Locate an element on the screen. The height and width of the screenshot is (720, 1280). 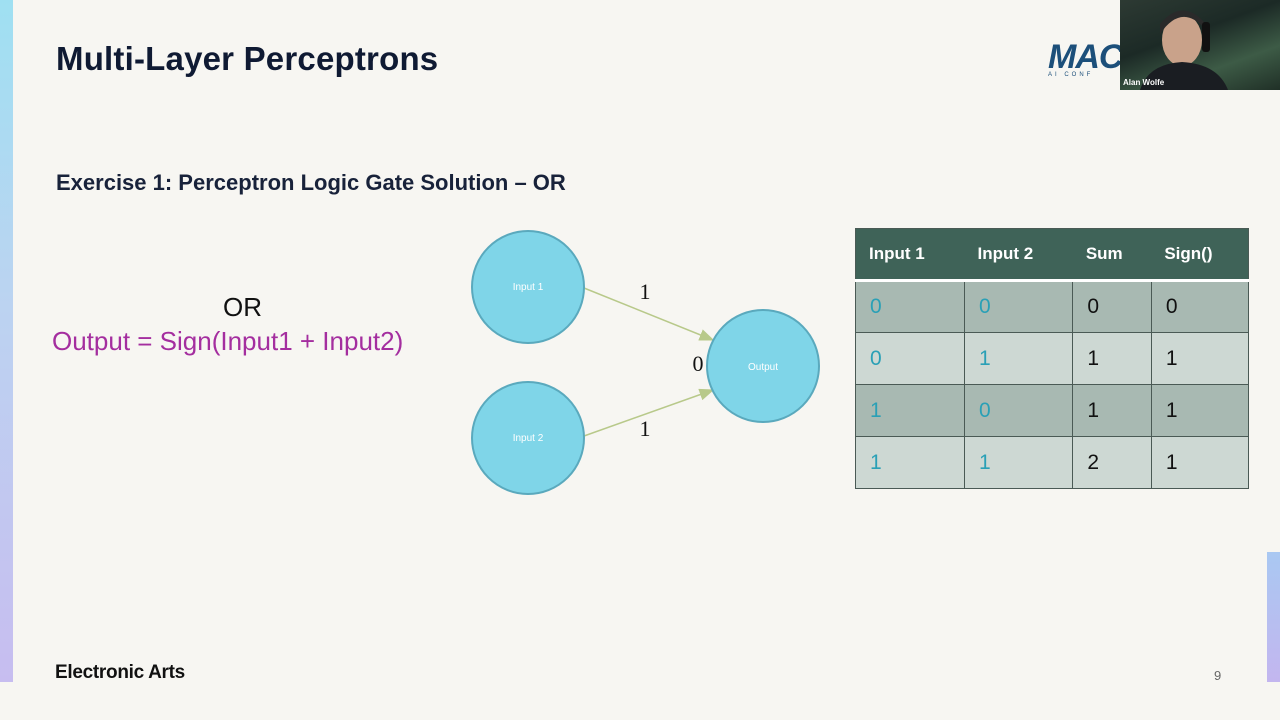
truth-table-header: Input 1 Input 2 Sum Sign() is located at coordinates (1052, 255).